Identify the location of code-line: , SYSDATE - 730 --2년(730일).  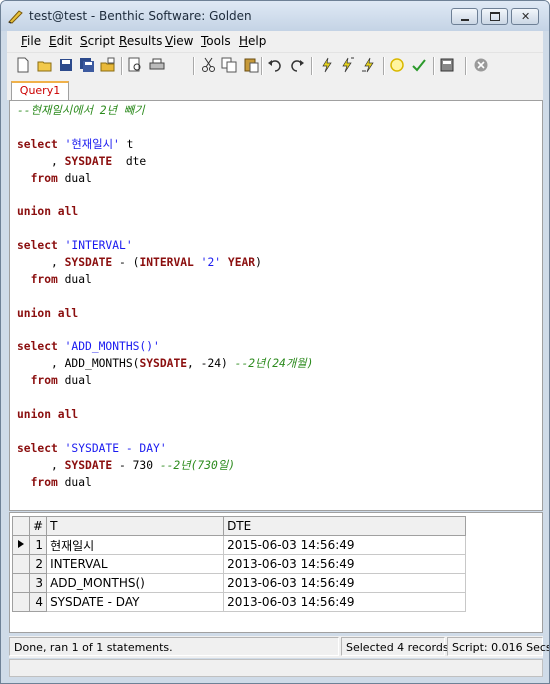
(165, 466).